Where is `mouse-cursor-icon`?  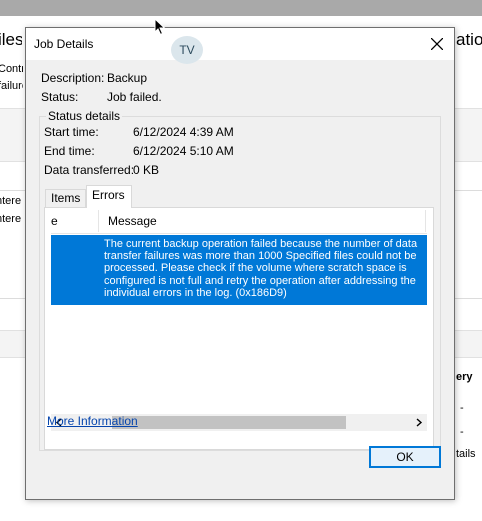 mouse-cursor-icon is located at coordinates (160, 27).